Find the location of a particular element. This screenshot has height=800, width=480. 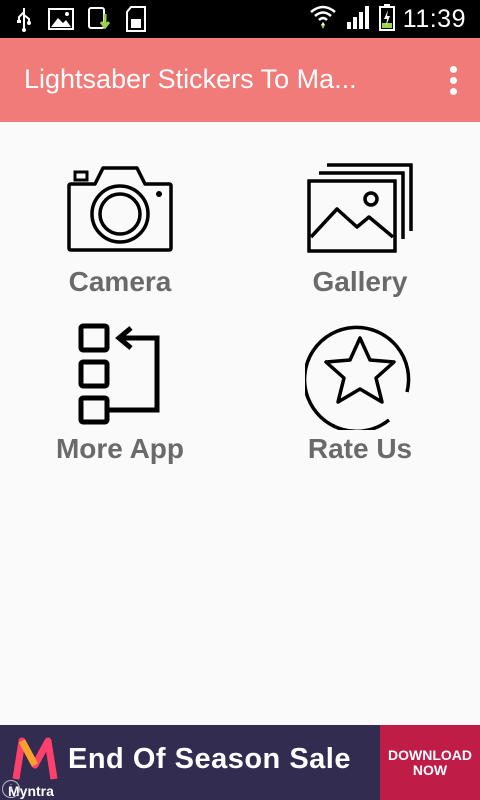

status-right-icons: 11:39 is located at coordinates (387, 19).